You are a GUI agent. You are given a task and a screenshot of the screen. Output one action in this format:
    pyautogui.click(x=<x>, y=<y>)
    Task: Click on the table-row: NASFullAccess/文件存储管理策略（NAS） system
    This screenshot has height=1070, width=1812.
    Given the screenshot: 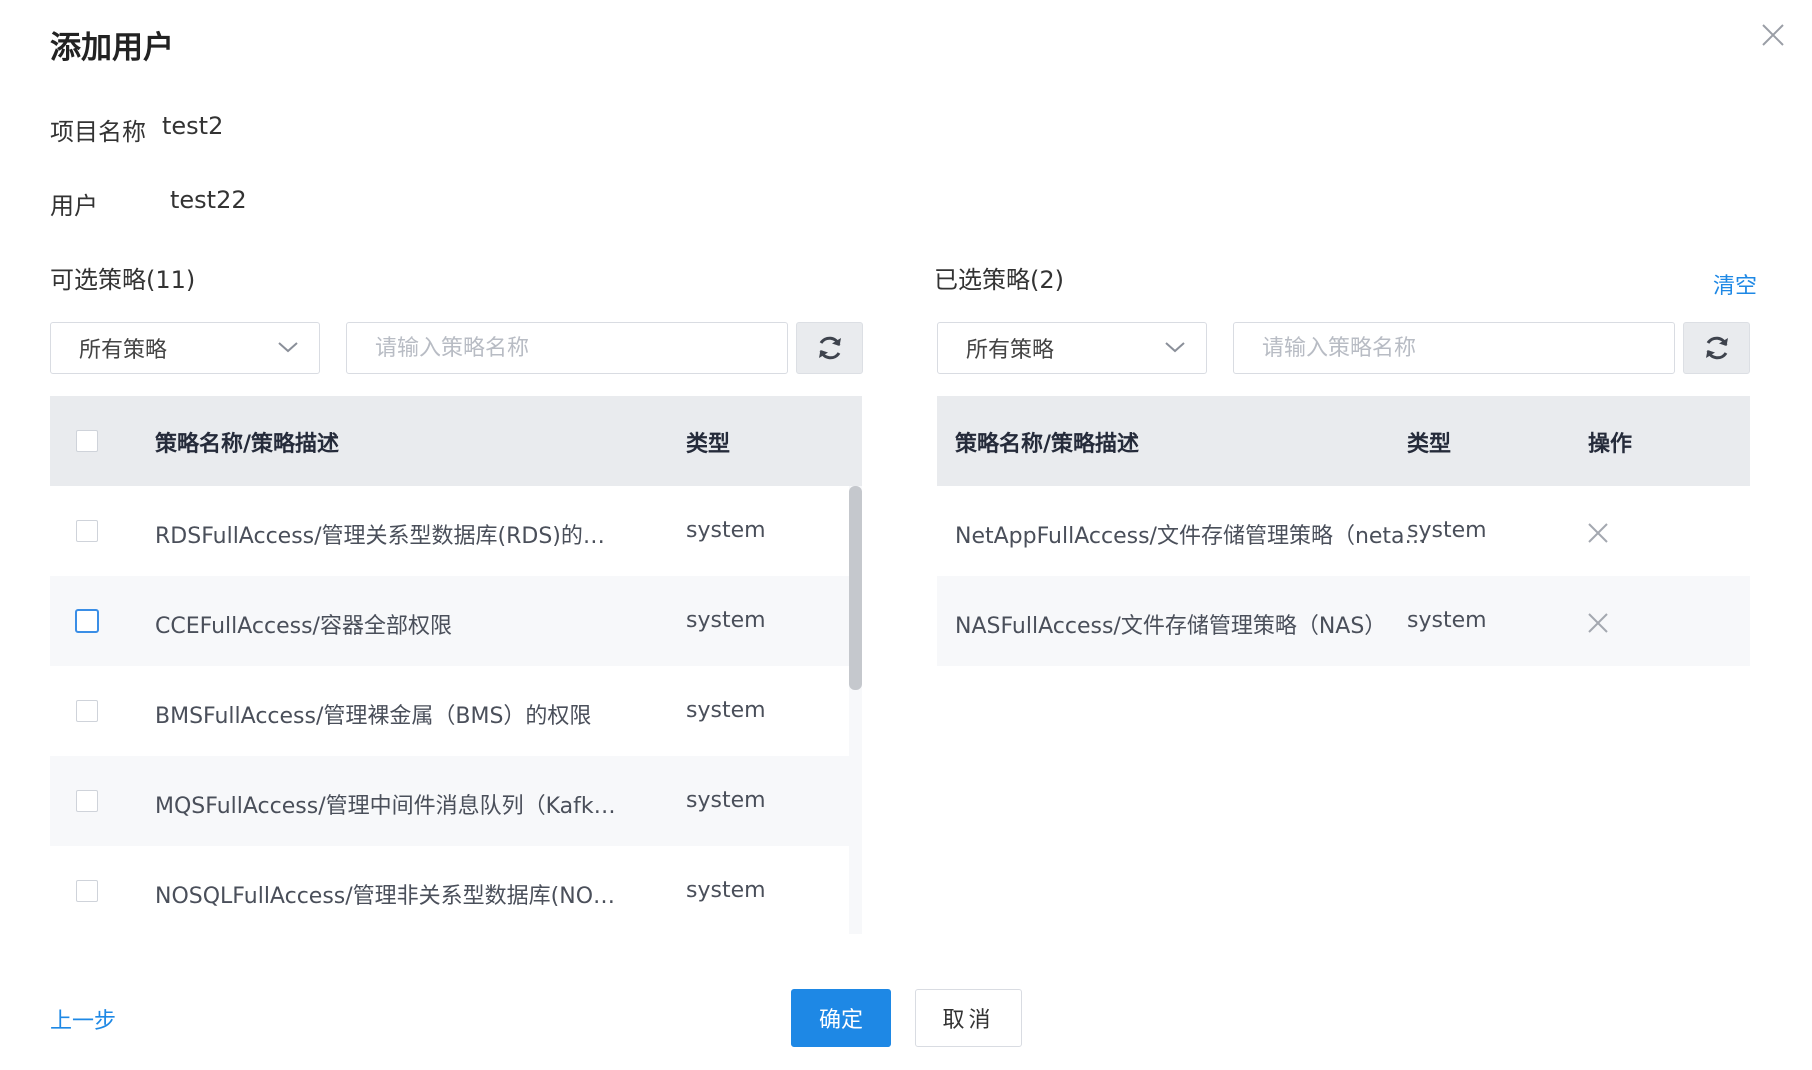 What is the action you would take?
    pyautogui.click(x=1343, y=621)
    